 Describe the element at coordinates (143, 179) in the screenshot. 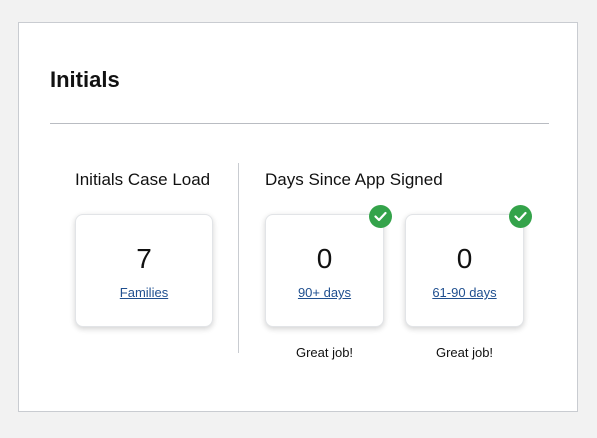

I see `case-load-heading: Initials Case Load` at that location.